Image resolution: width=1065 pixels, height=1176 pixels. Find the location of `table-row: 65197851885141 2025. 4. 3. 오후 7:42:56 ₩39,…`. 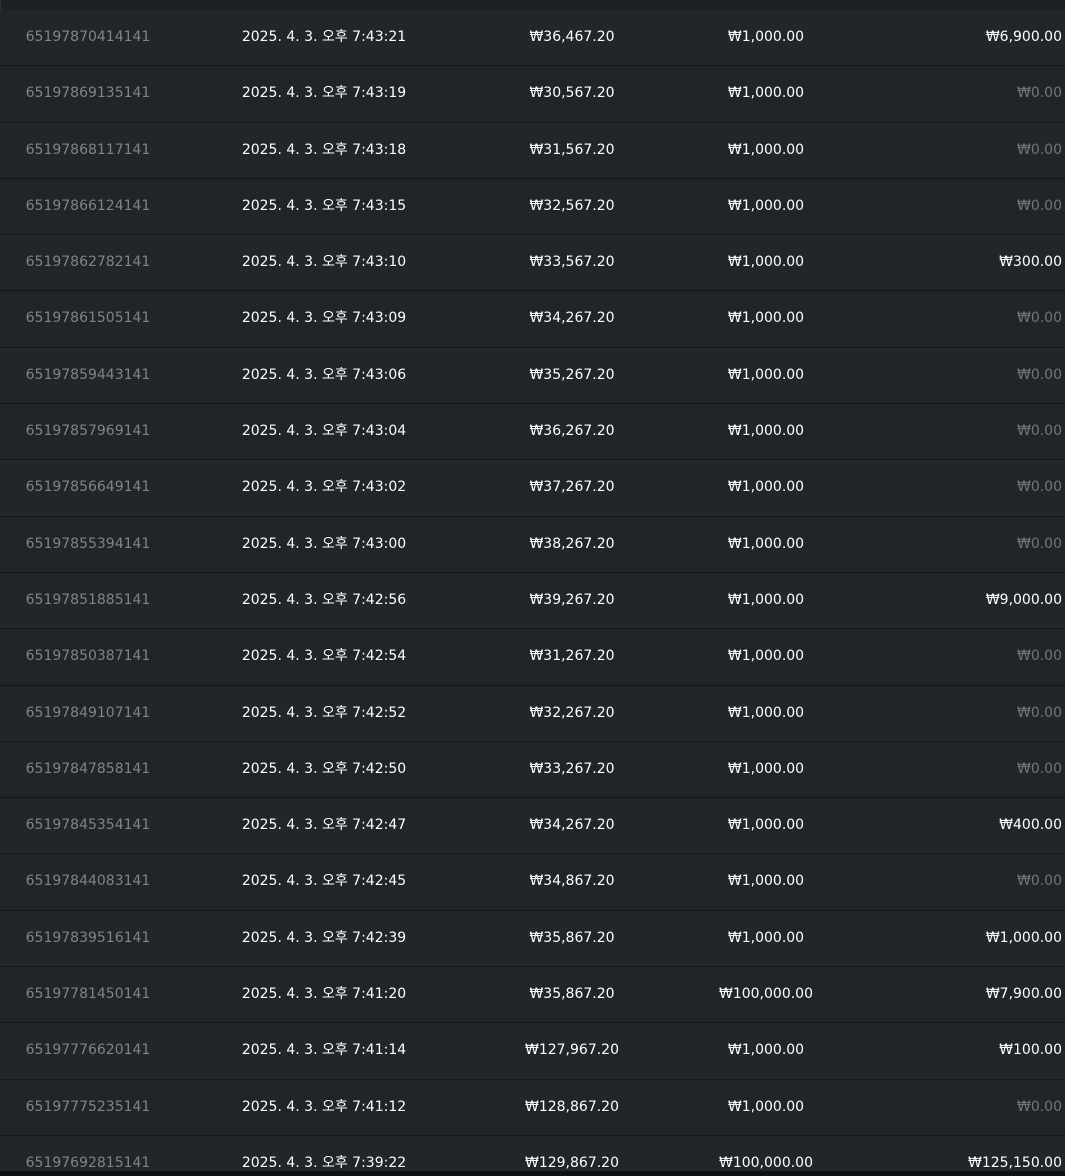

table-row: 65197851885141 2025. 4. 3. 오후 7:42:56 ₩39,… is located at coordinates (532, 601).